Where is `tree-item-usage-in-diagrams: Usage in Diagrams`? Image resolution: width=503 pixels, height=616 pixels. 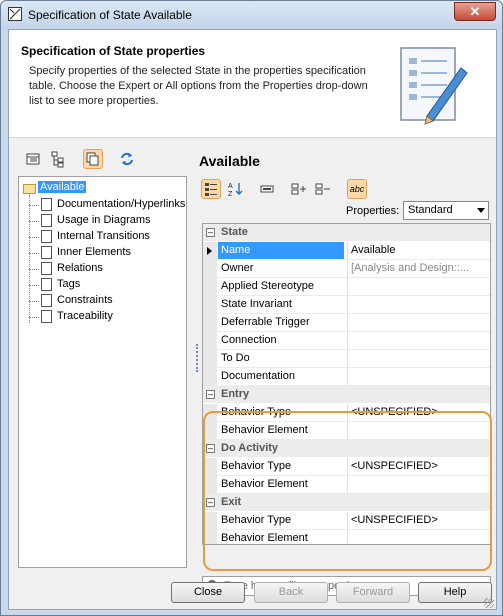
tree-item-usage-in-diagrams: Usage in Diagrams is located at coordinates (108, 221).